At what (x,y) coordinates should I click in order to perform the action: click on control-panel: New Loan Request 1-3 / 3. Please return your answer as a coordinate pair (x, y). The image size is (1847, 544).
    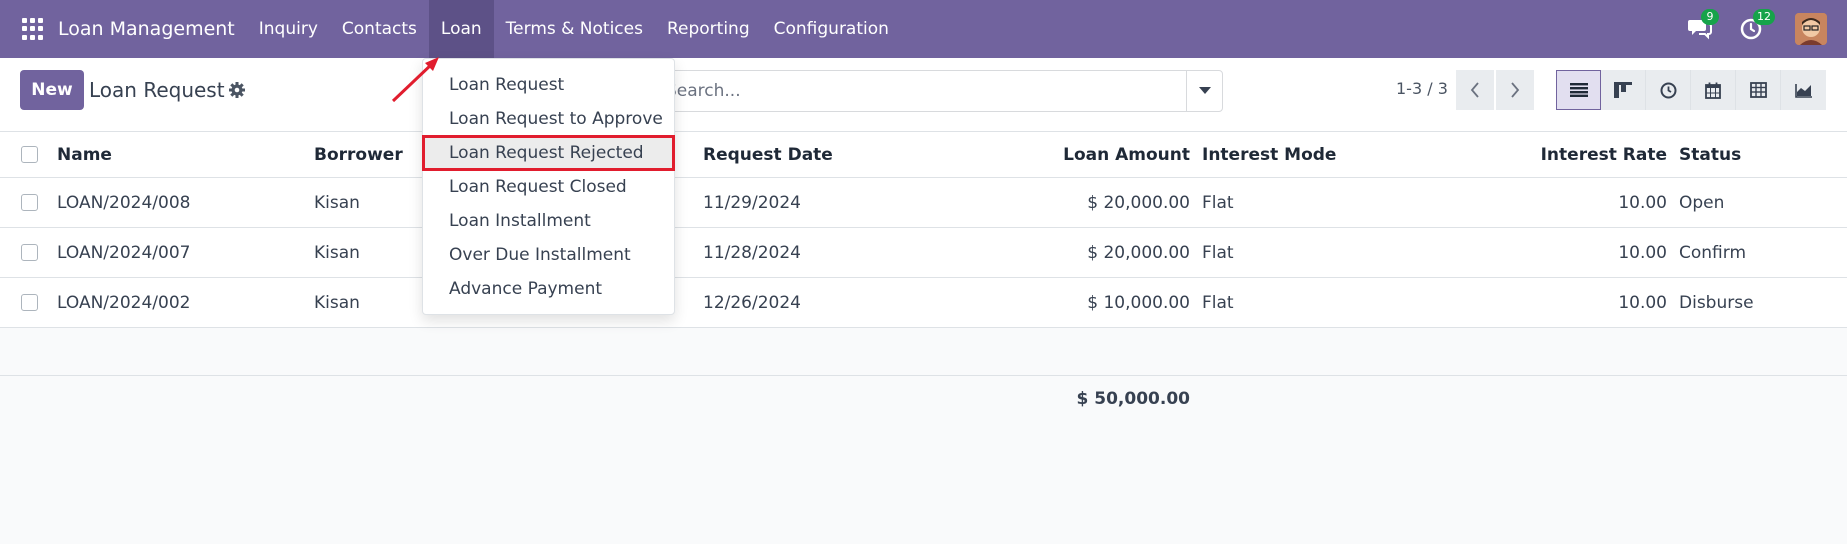
    Looking at the image, I should click on (923, 95).